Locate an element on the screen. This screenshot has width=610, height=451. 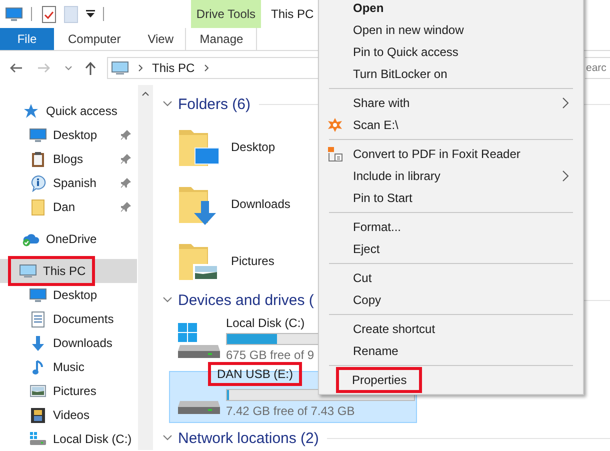
nav-item-label: Quick access is located at coordinates (82, 111).